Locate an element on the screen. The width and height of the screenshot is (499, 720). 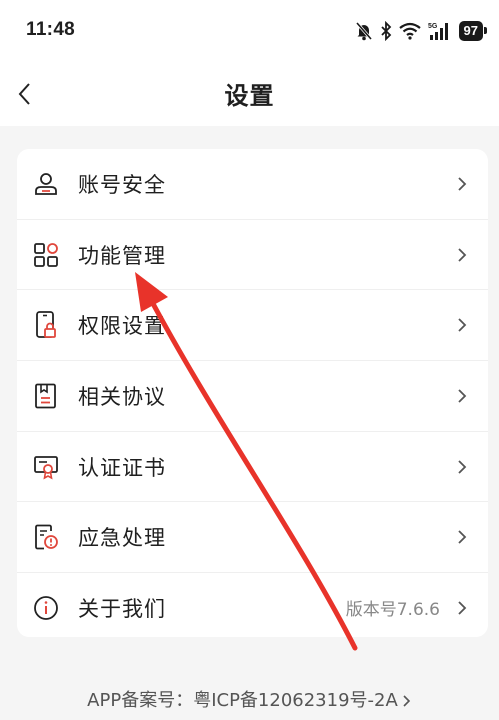
certificate-icon is located at coordinates (46, 467).